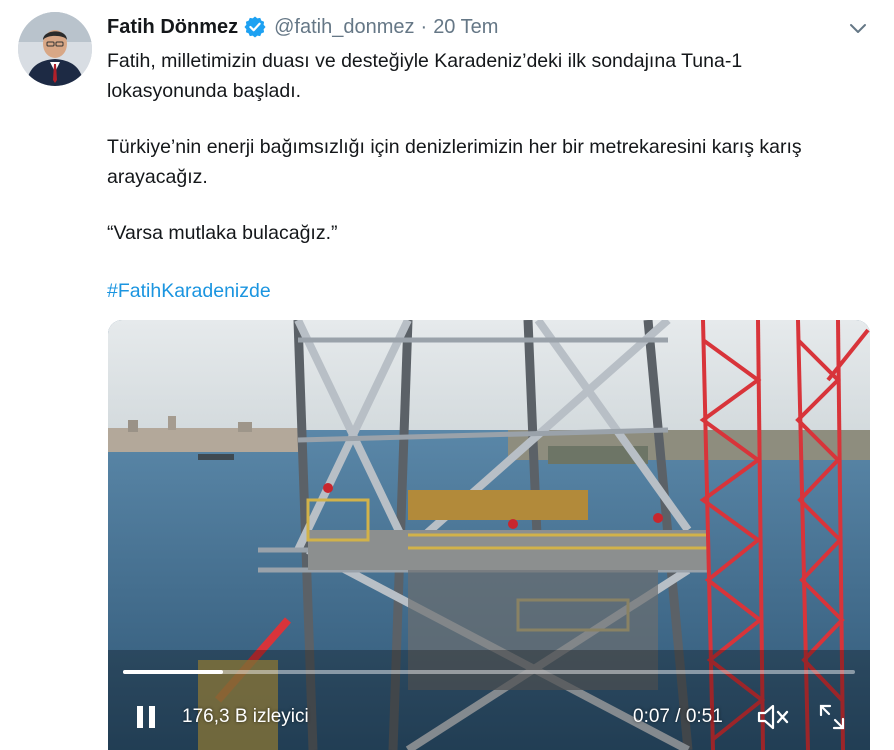  I want to click on video-controls: 176,3 B izleyici 0:07 / 0:51, so click(489, 718).